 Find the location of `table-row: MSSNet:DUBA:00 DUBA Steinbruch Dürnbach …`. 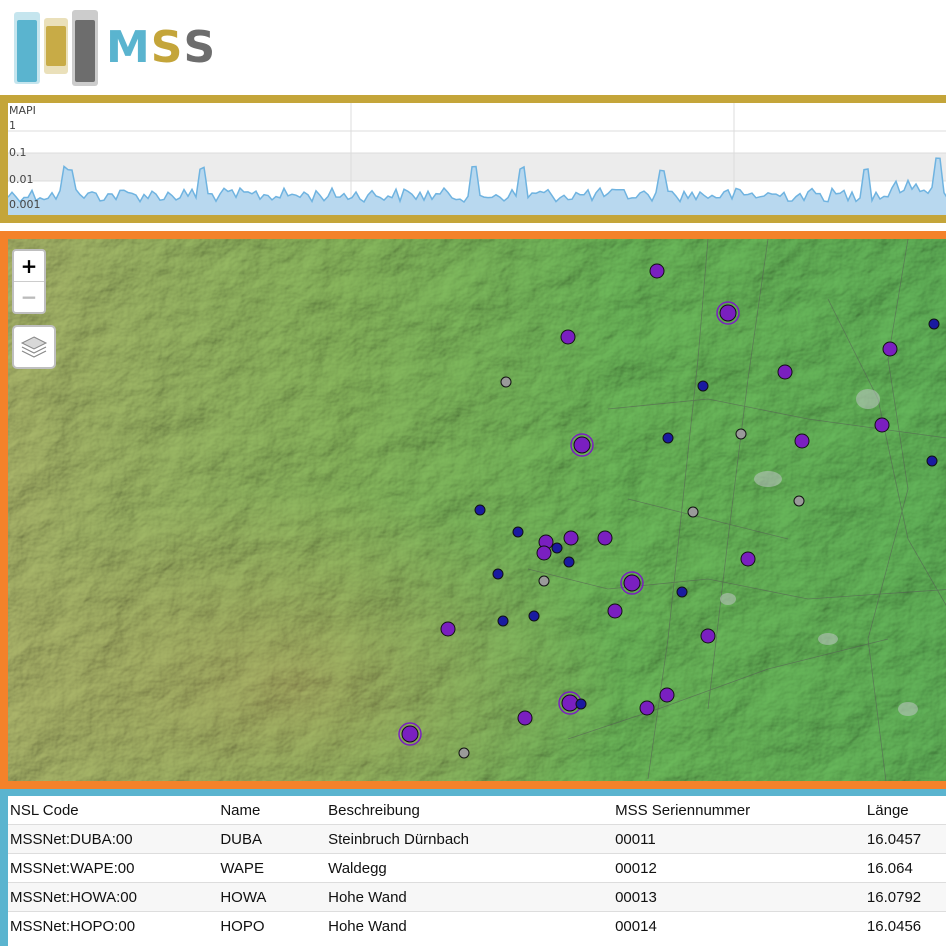

table-row: MSSNet:DUBA:00 DUBA Steinbruch Dürnbach … is located at coordinates (477, 839).